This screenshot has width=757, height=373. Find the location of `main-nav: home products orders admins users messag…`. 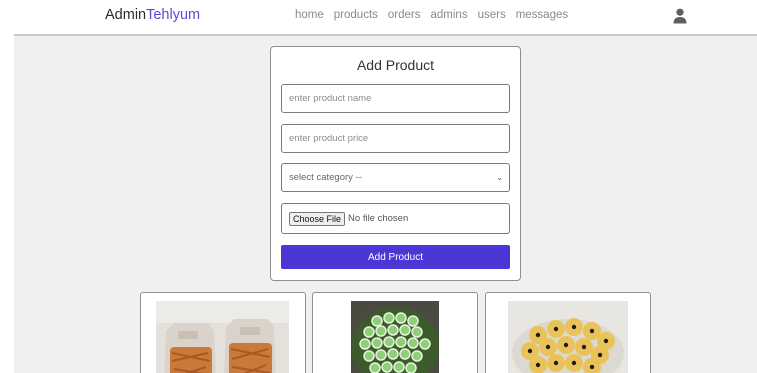

main-nav: home products orders admins users messag… is located at coordinates (431, 15).